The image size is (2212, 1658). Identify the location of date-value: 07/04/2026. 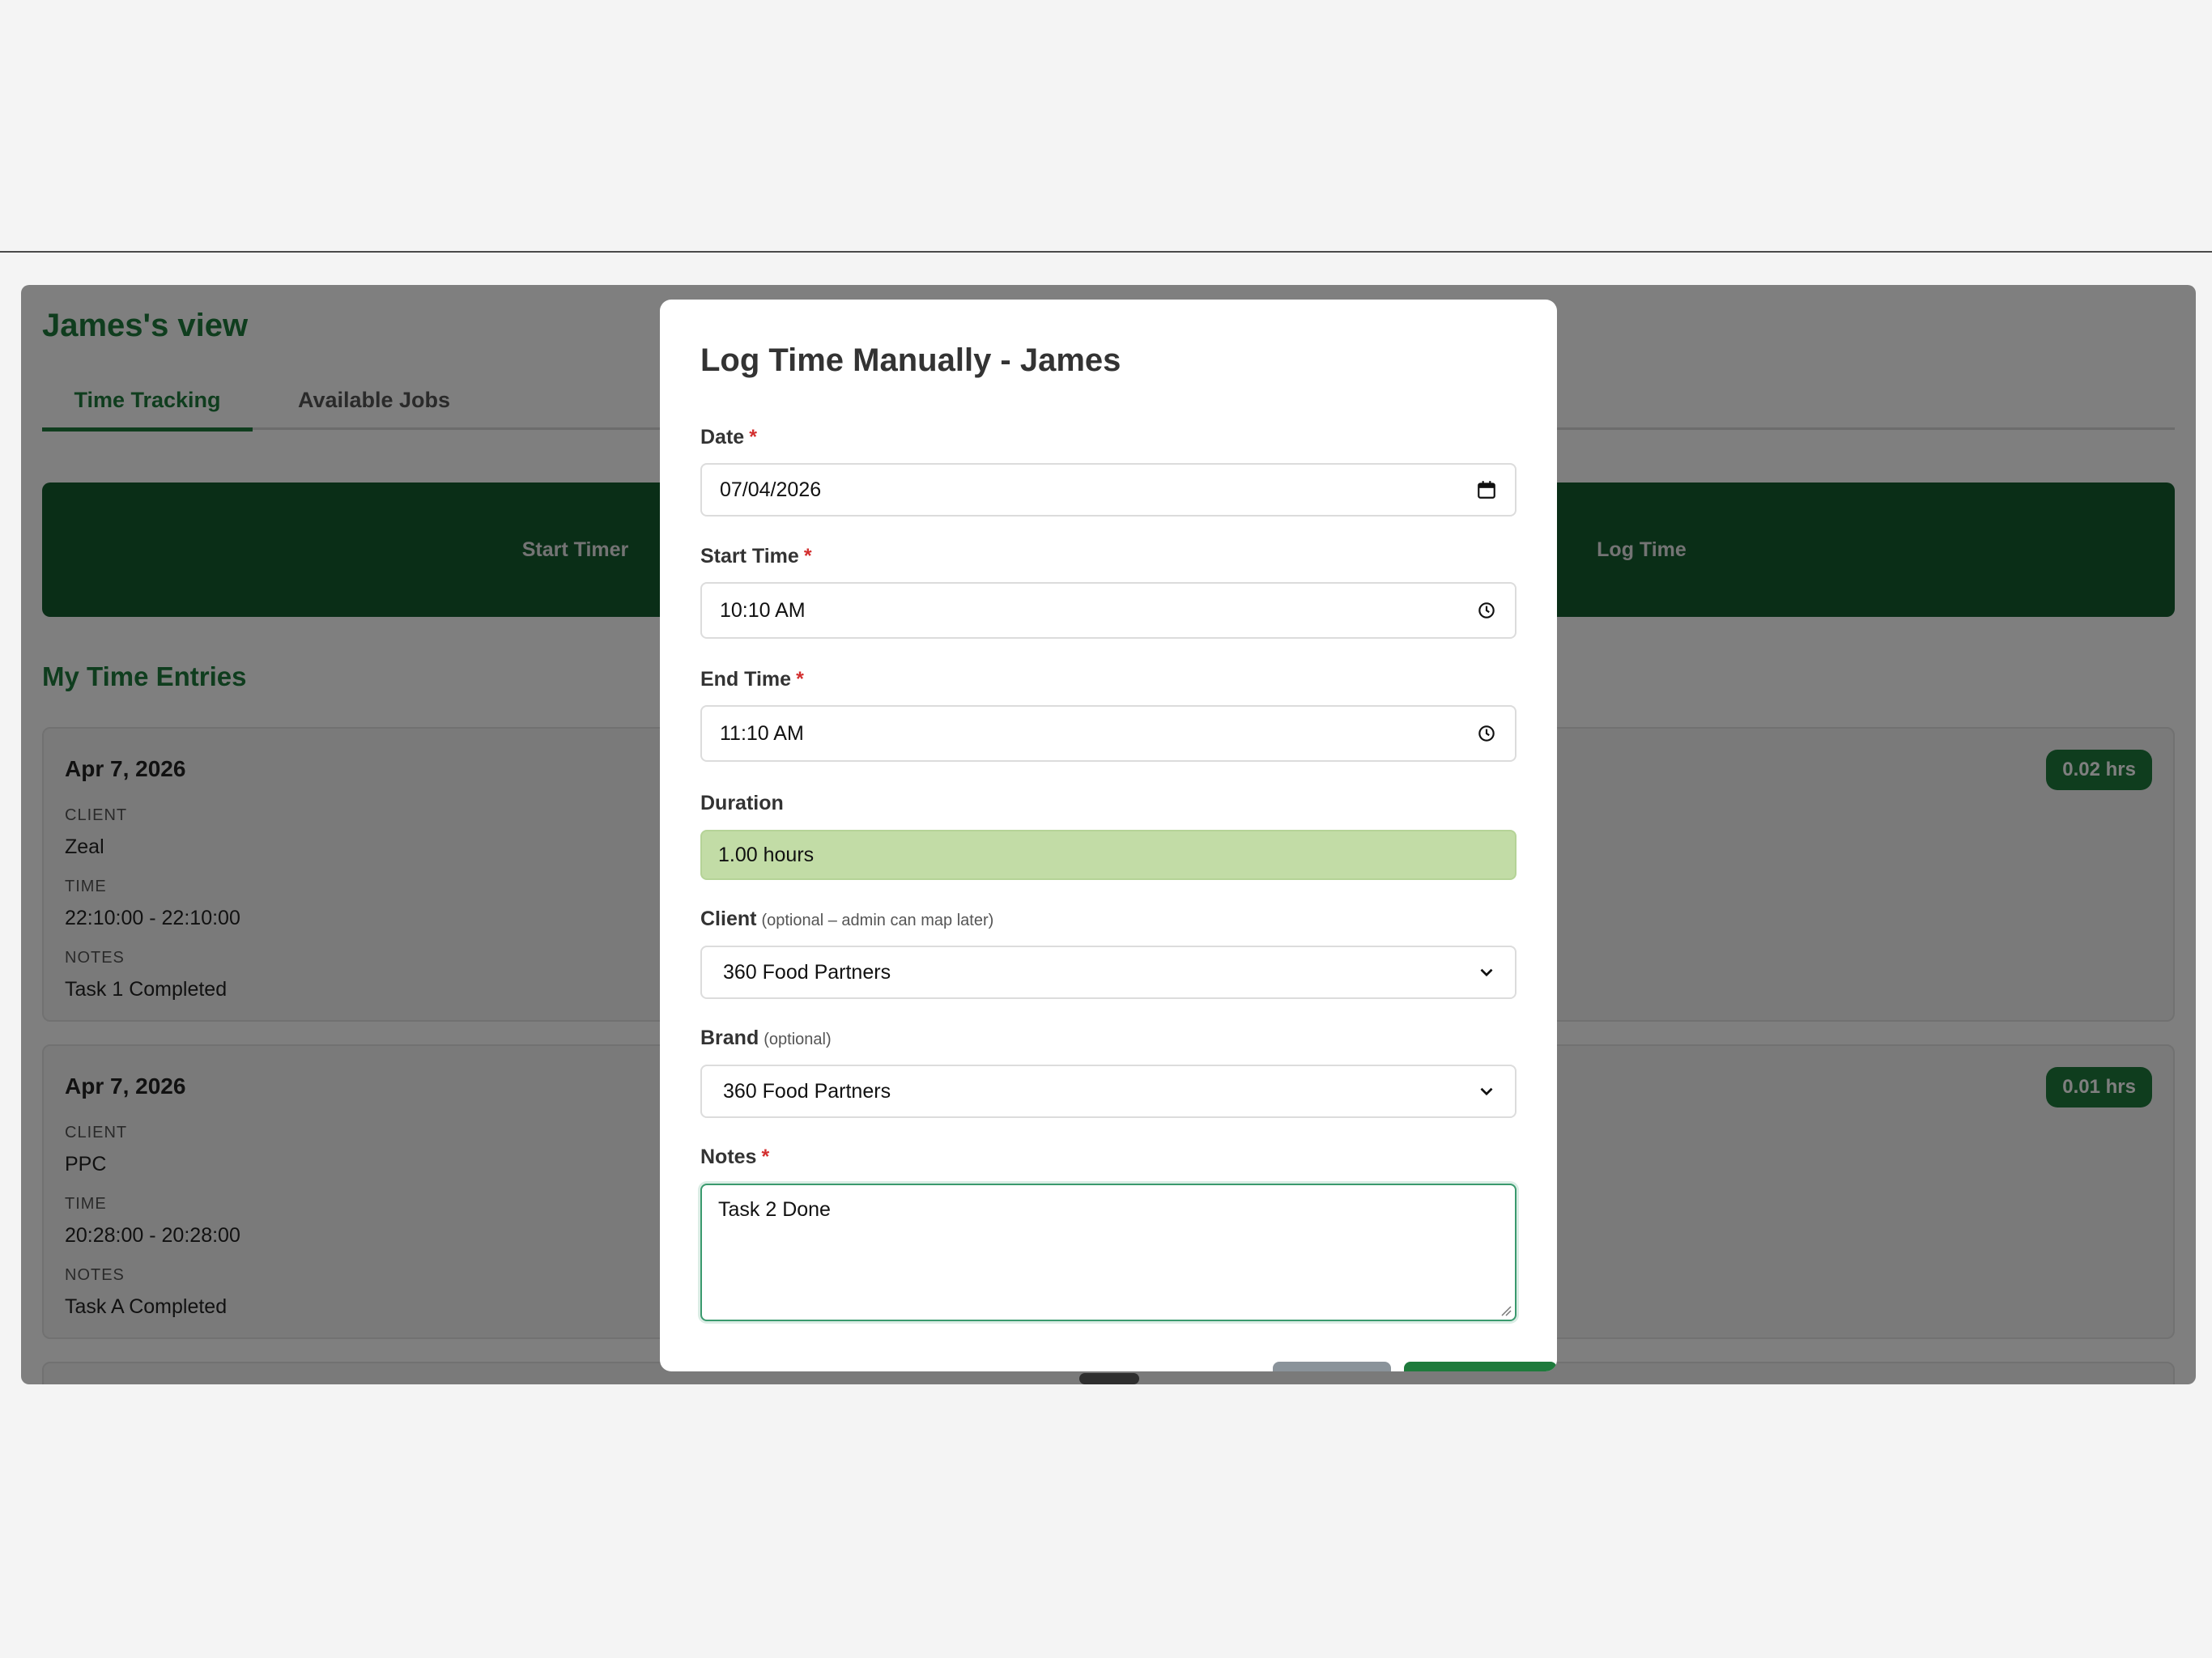
(771, 489).